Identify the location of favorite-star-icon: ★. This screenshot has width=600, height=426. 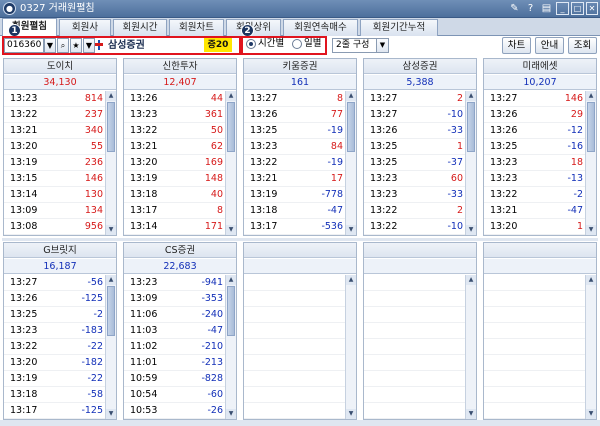
(76, 45).